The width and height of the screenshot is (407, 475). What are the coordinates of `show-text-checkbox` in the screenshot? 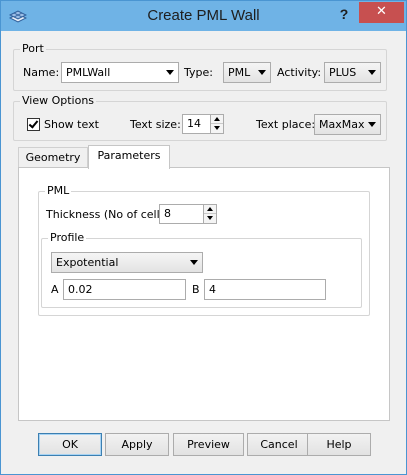 It's located at (33, 124).